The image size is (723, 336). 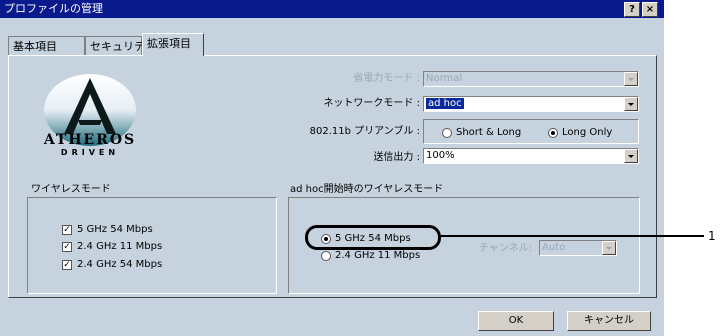 What do you see at coordinates (531, 156) in the screenshot?
I see `tx-power-select: 100%` at bounding box center [531, 156].